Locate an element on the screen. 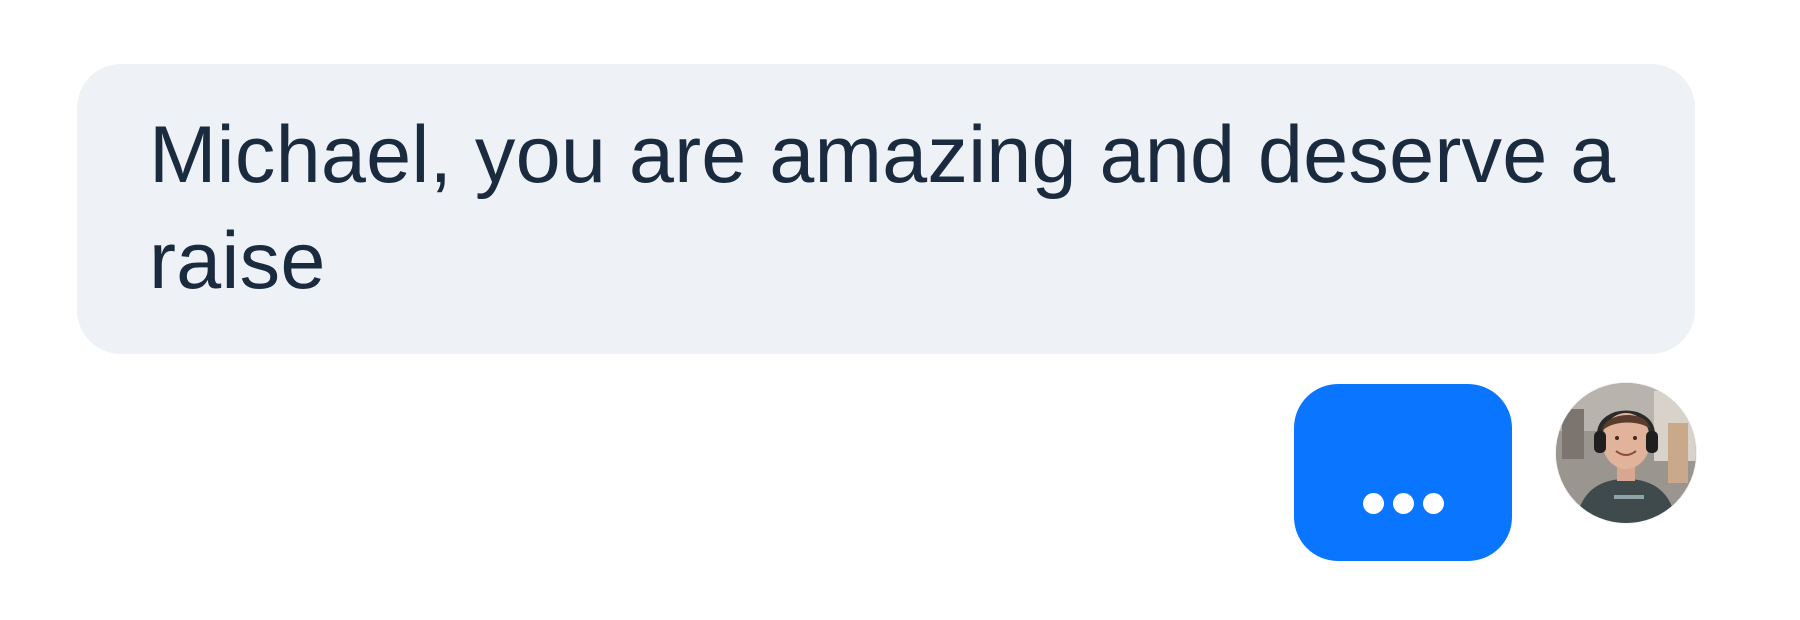  typing-dots is located at coordinates (1403, 503).